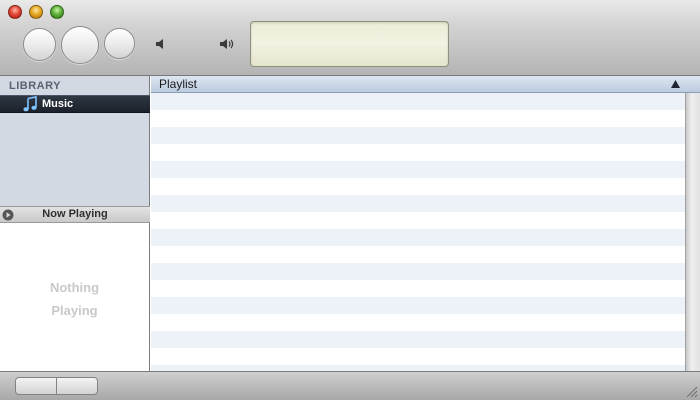 This screenshot has width=700, height=400. I want to click on resize-grip-icon, so click(691, 391).